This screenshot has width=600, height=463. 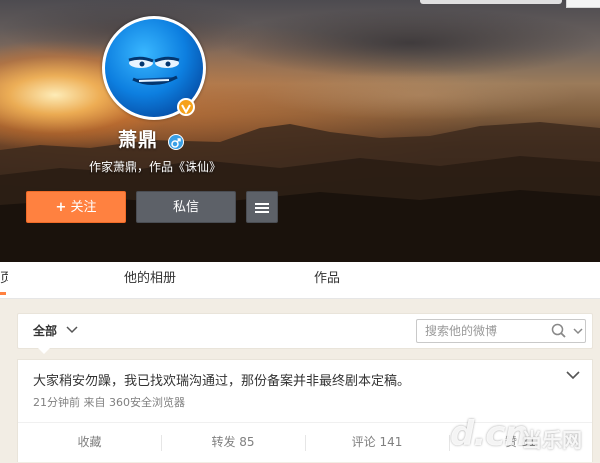 I want to click on male-icon, so click(x=176, y=142).